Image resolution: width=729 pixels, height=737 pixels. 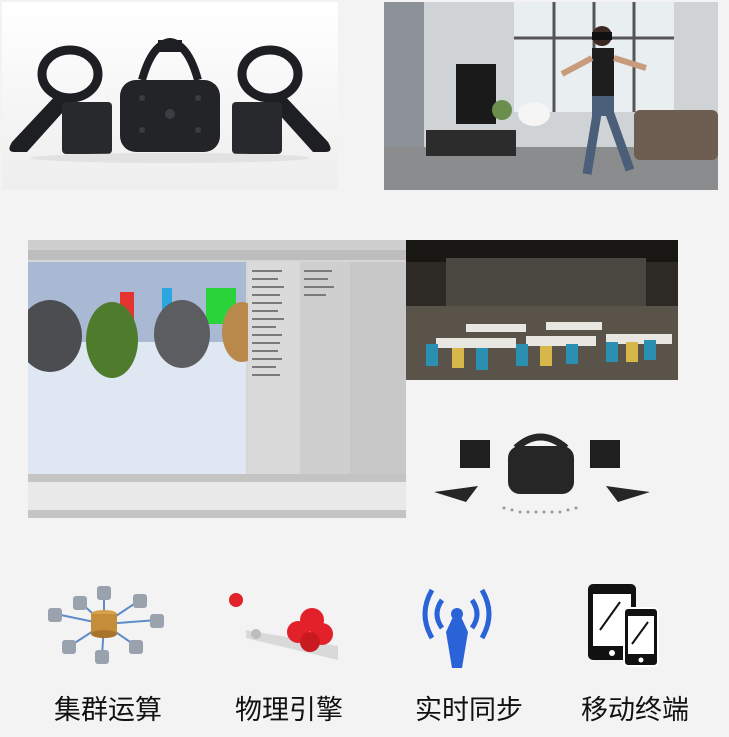 I want to click on feature-label-physics-engine: 物理引擎, so click(x=289, y=710).